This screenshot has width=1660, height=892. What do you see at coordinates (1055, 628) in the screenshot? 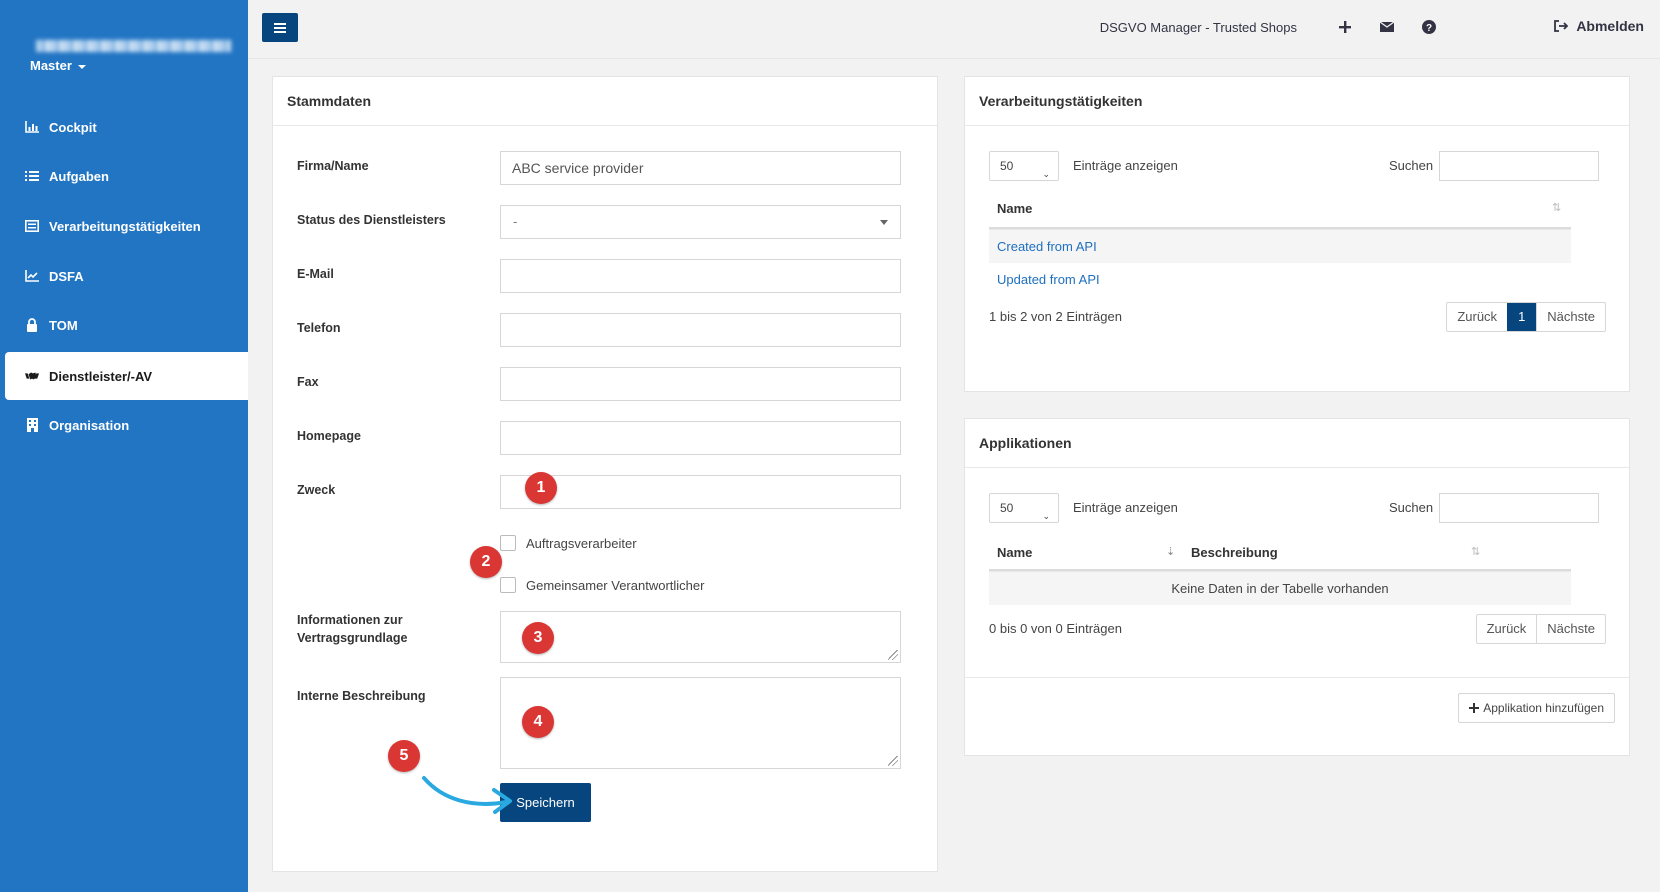
I see `table-info: 0 bis 0 von 0 Einträgen` at bounding box center [1055, 628].